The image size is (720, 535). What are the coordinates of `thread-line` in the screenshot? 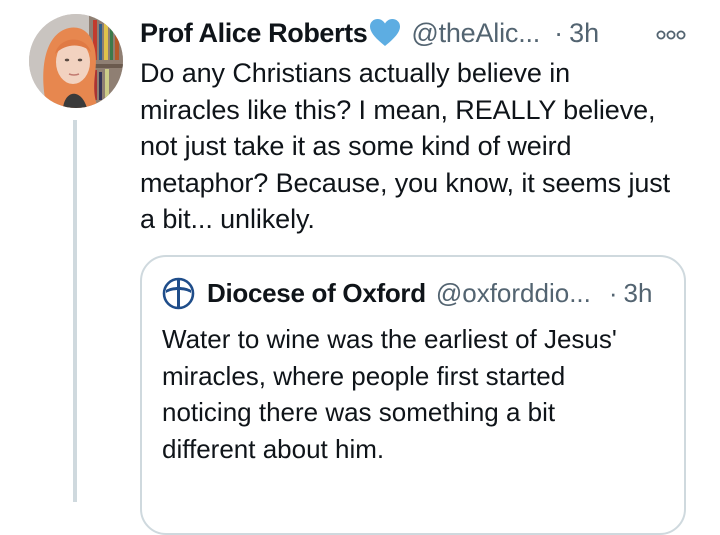 It's located at (75, 311).